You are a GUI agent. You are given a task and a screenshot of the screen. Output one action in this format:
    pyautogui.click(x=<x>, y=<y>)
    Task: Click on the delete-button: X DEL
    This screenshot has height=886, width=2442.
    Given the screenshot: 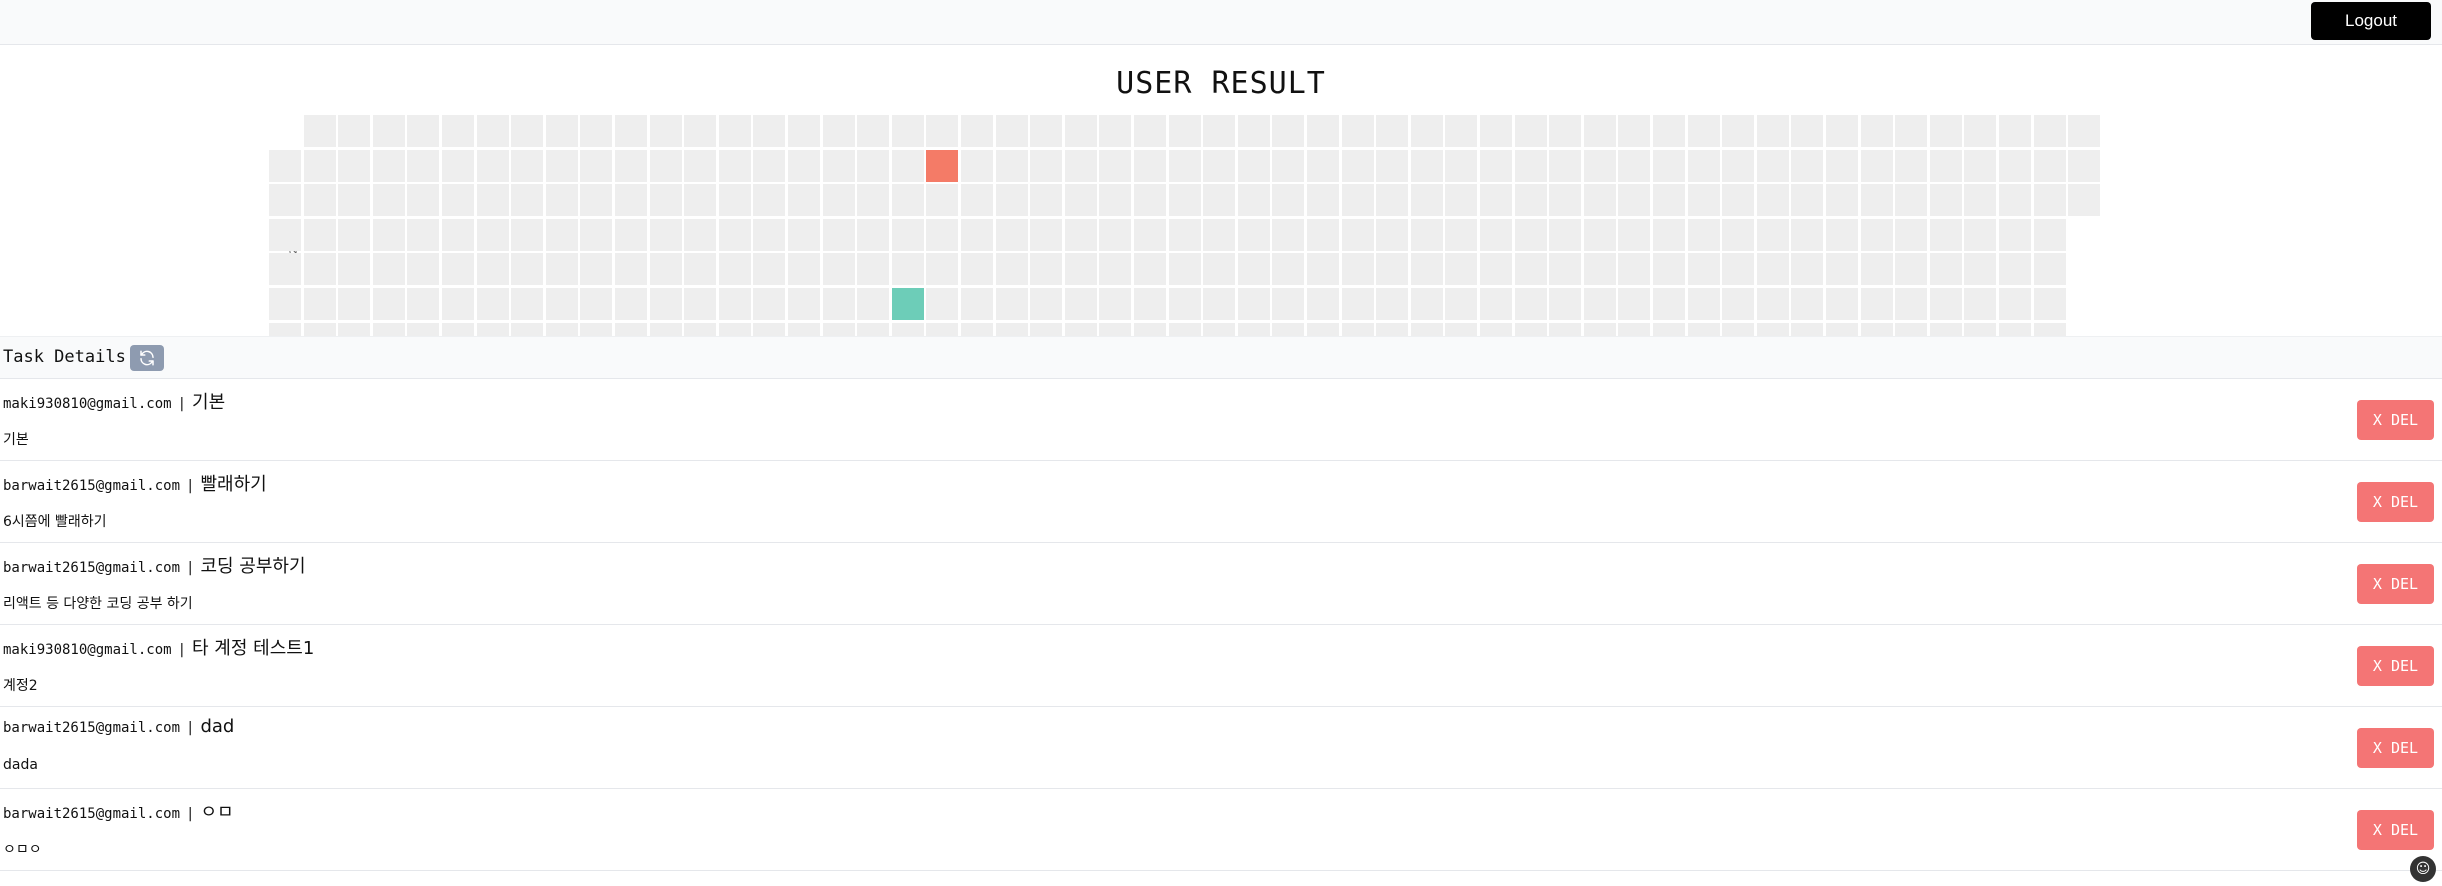 What is the action you would take?
    pyautogui.click(x=2395, y=420)
    